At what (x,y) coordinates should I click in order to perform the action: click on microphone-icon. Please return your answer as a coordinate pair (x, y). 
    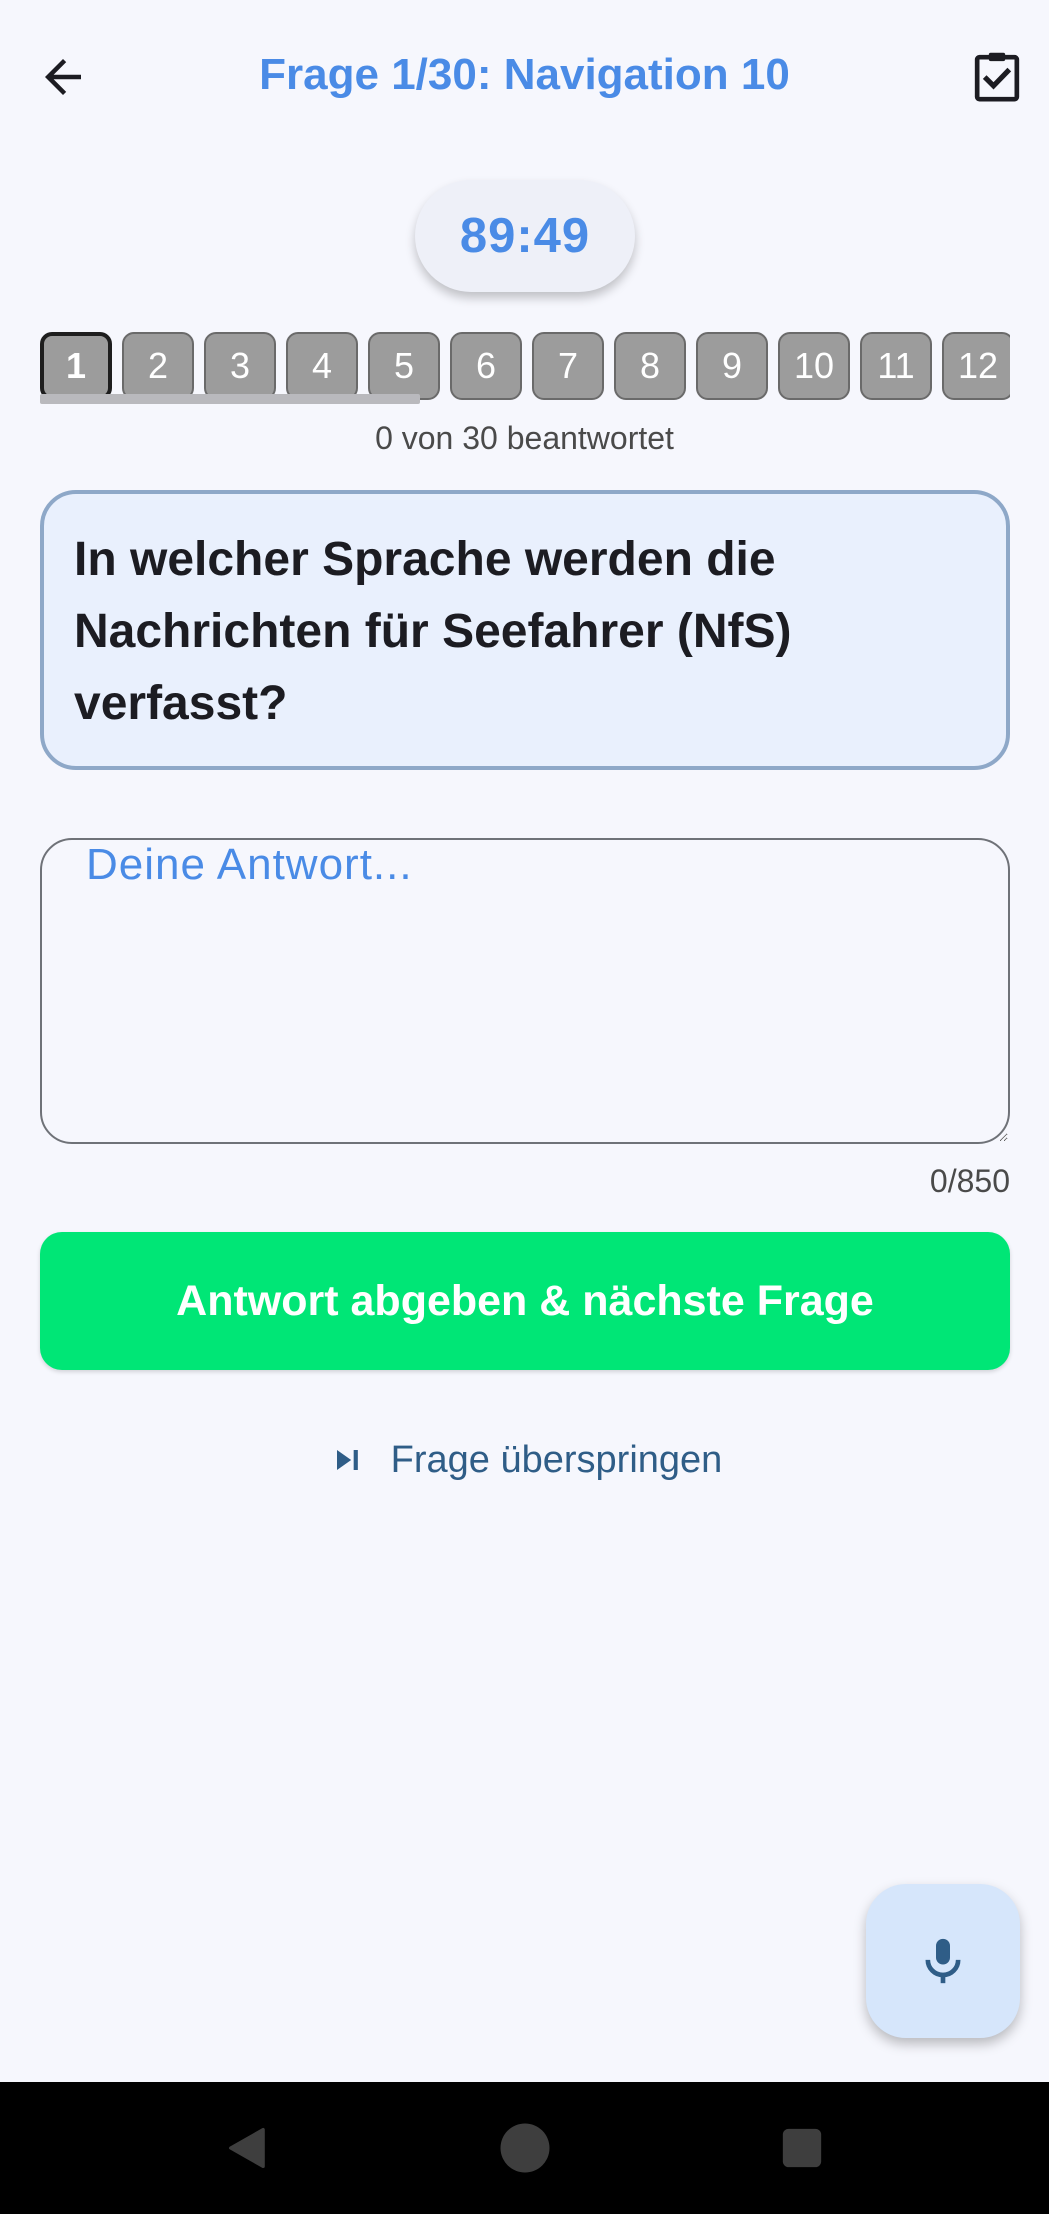
    Looking at the image, I should click on (943, 1961).